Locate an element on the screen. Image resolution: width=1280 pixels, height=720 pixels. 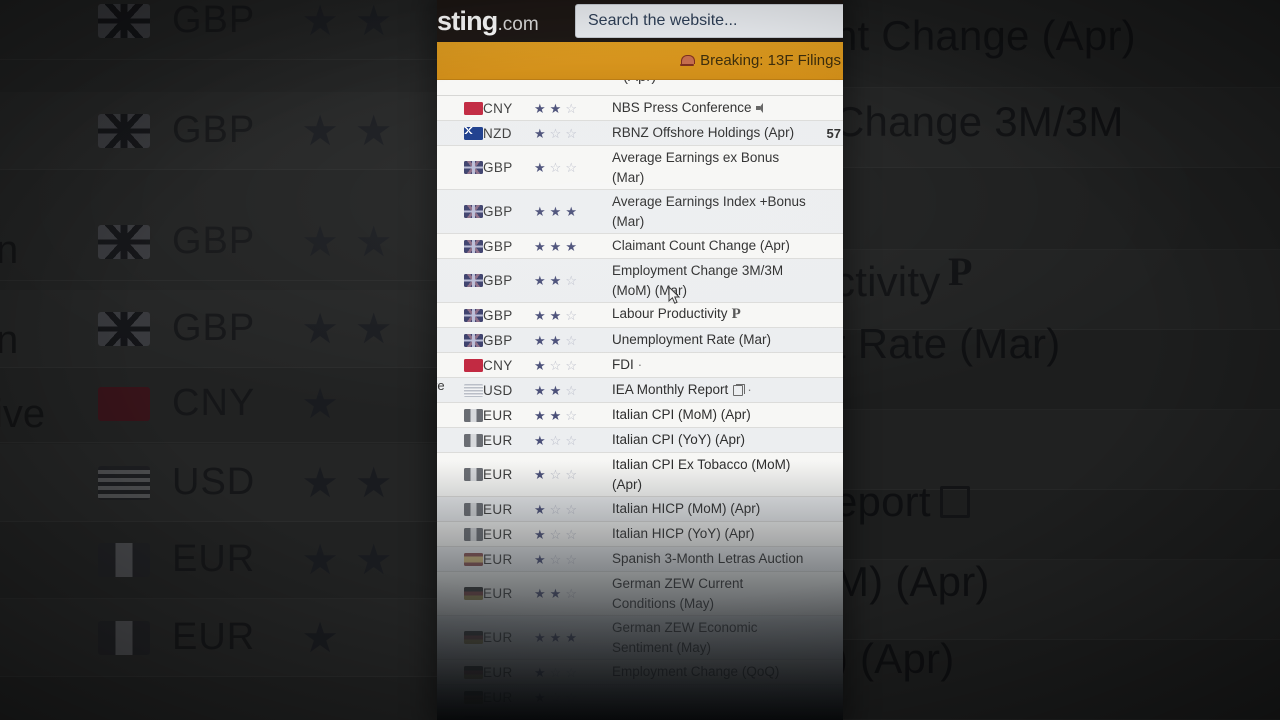
calendar-row: CNY ★ ★ ☆ NBS Press Conference is located at coordinates (640, 108).